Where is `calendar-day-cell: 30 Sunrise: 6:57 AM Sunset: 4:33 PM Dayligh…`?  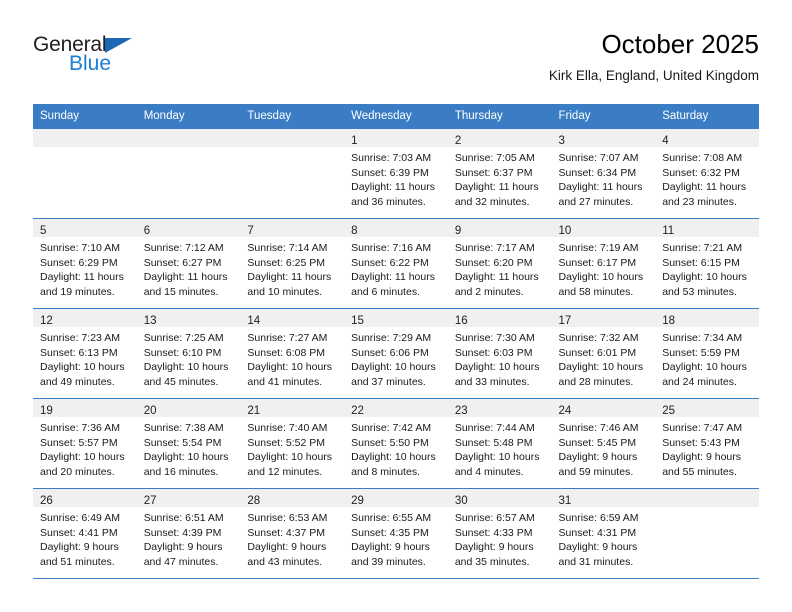 calendar-day-cell: 30 Sunrise: 6:57 AM Sunset: 4:33 PM Dayligh… is located at coordinates (499, 533).